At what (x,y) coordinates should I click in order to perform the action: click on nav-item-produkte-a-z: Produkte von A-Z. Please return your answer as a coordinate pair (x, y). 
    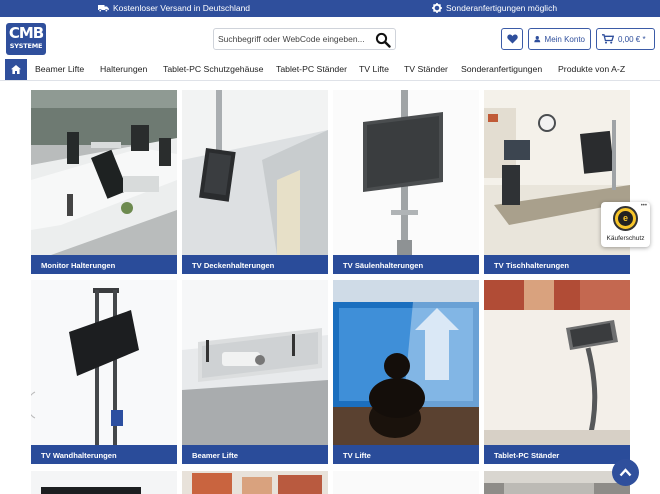
    Looking at the image, I should click on (591, 69).